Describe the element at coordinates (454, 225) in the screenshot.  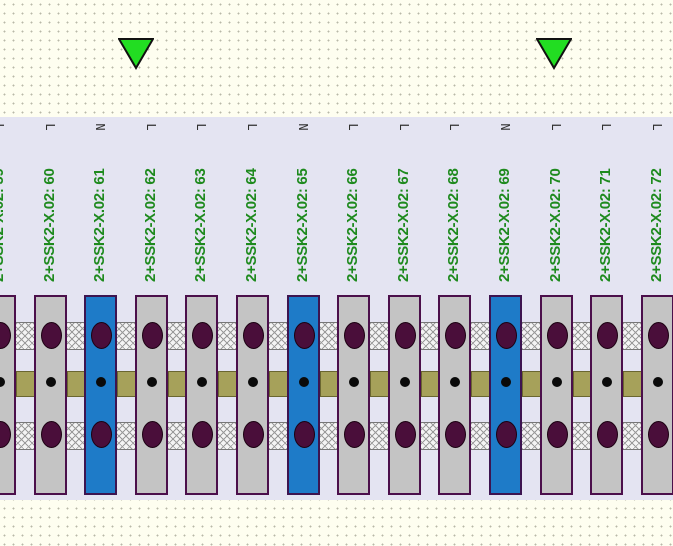
I see `terminal-label: 2+SSK2-X.02: 68` at that location.